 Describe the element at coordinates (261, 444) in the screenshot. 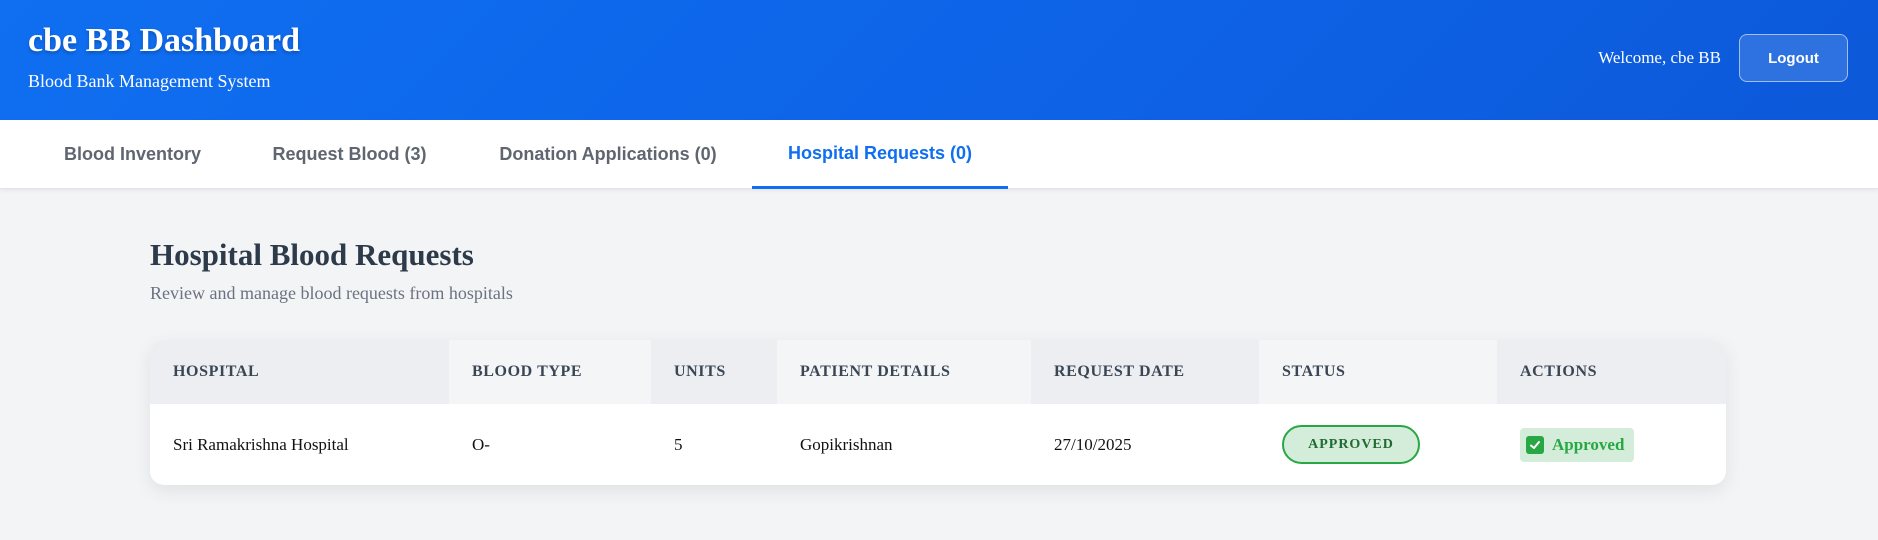

I see `cell-hospital: Sri Ramakrishna Hospital` at that location.